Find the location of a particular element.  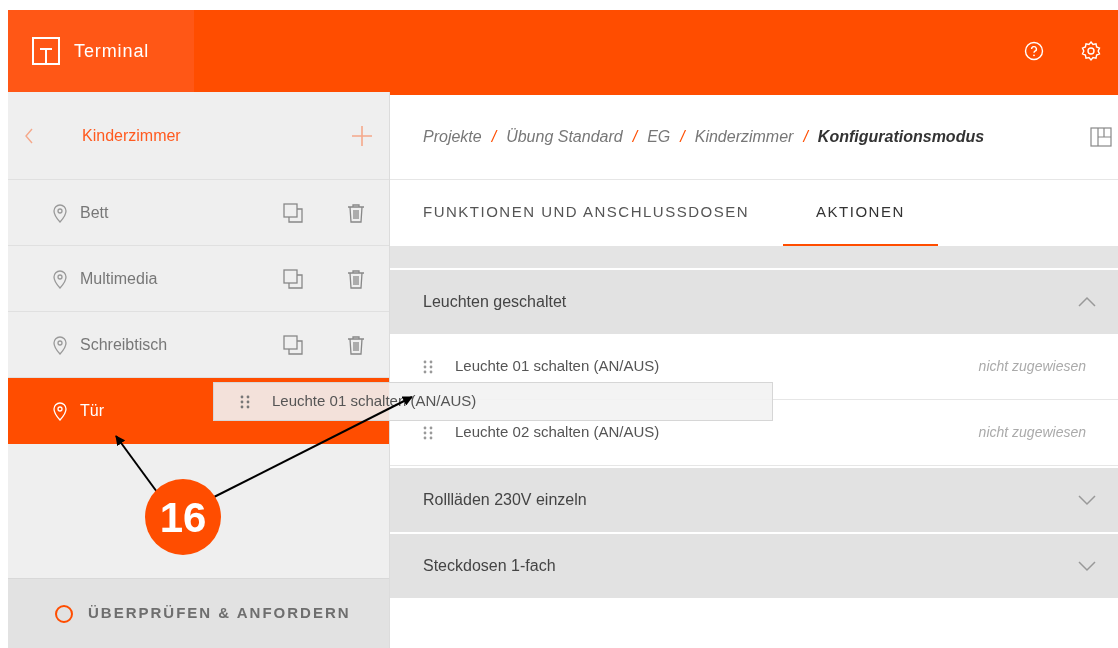

app-title: Terminal is located at coordinates (112, 51).